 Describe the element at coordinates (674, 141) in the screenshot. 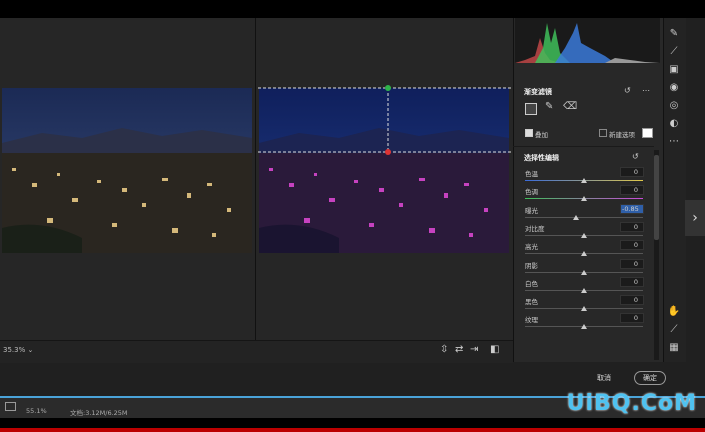

I see `more-tools-icon: ⋯` at that location.